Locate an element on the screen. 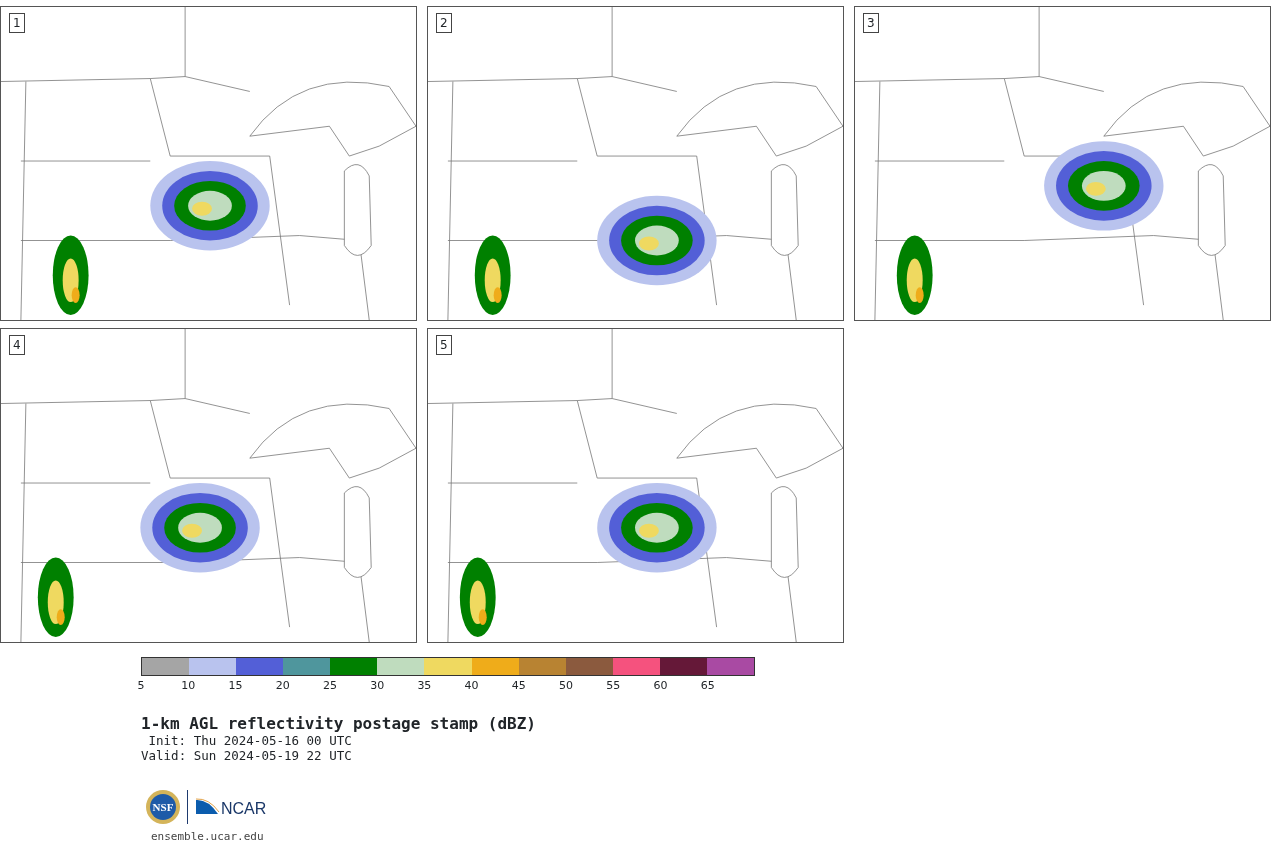  init-time: Init: Thu 2024-05-16 00 UTC is located at coordinates (250, 740).